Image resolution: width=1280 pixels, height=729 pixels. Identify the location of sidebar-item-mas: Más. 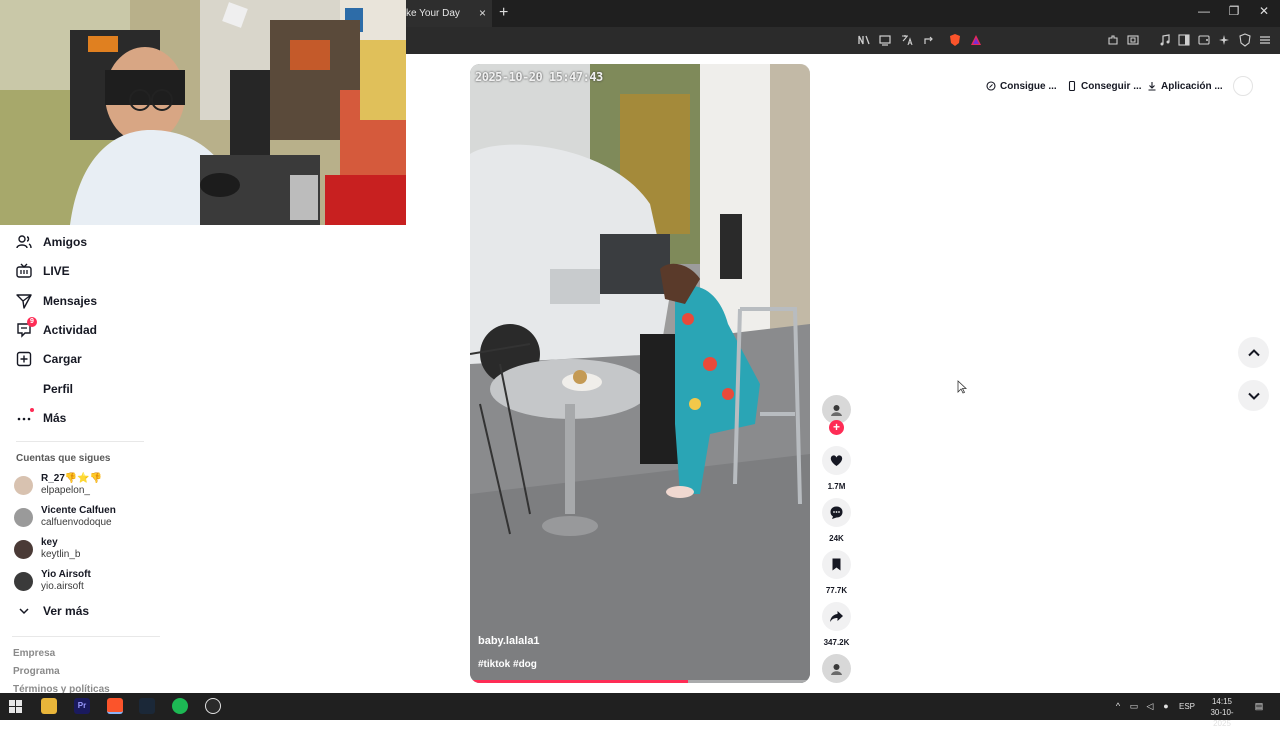
(41, 418).